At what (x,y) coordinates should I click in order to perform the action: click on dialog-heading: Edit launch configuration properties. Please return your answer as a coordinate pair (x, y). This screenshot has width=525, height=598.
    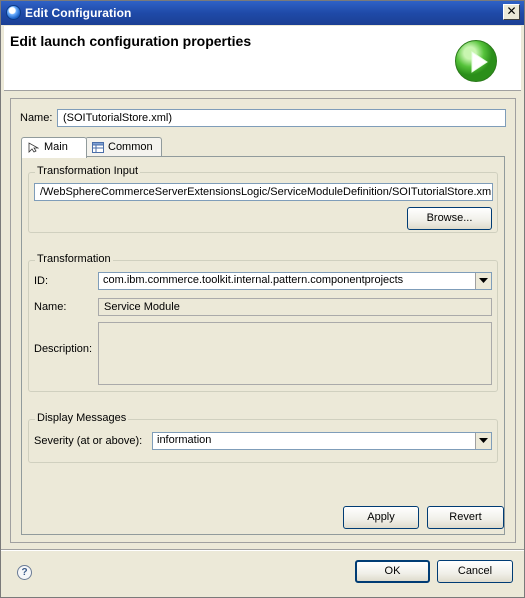
    Looking at the image, I should click on (131, 41).